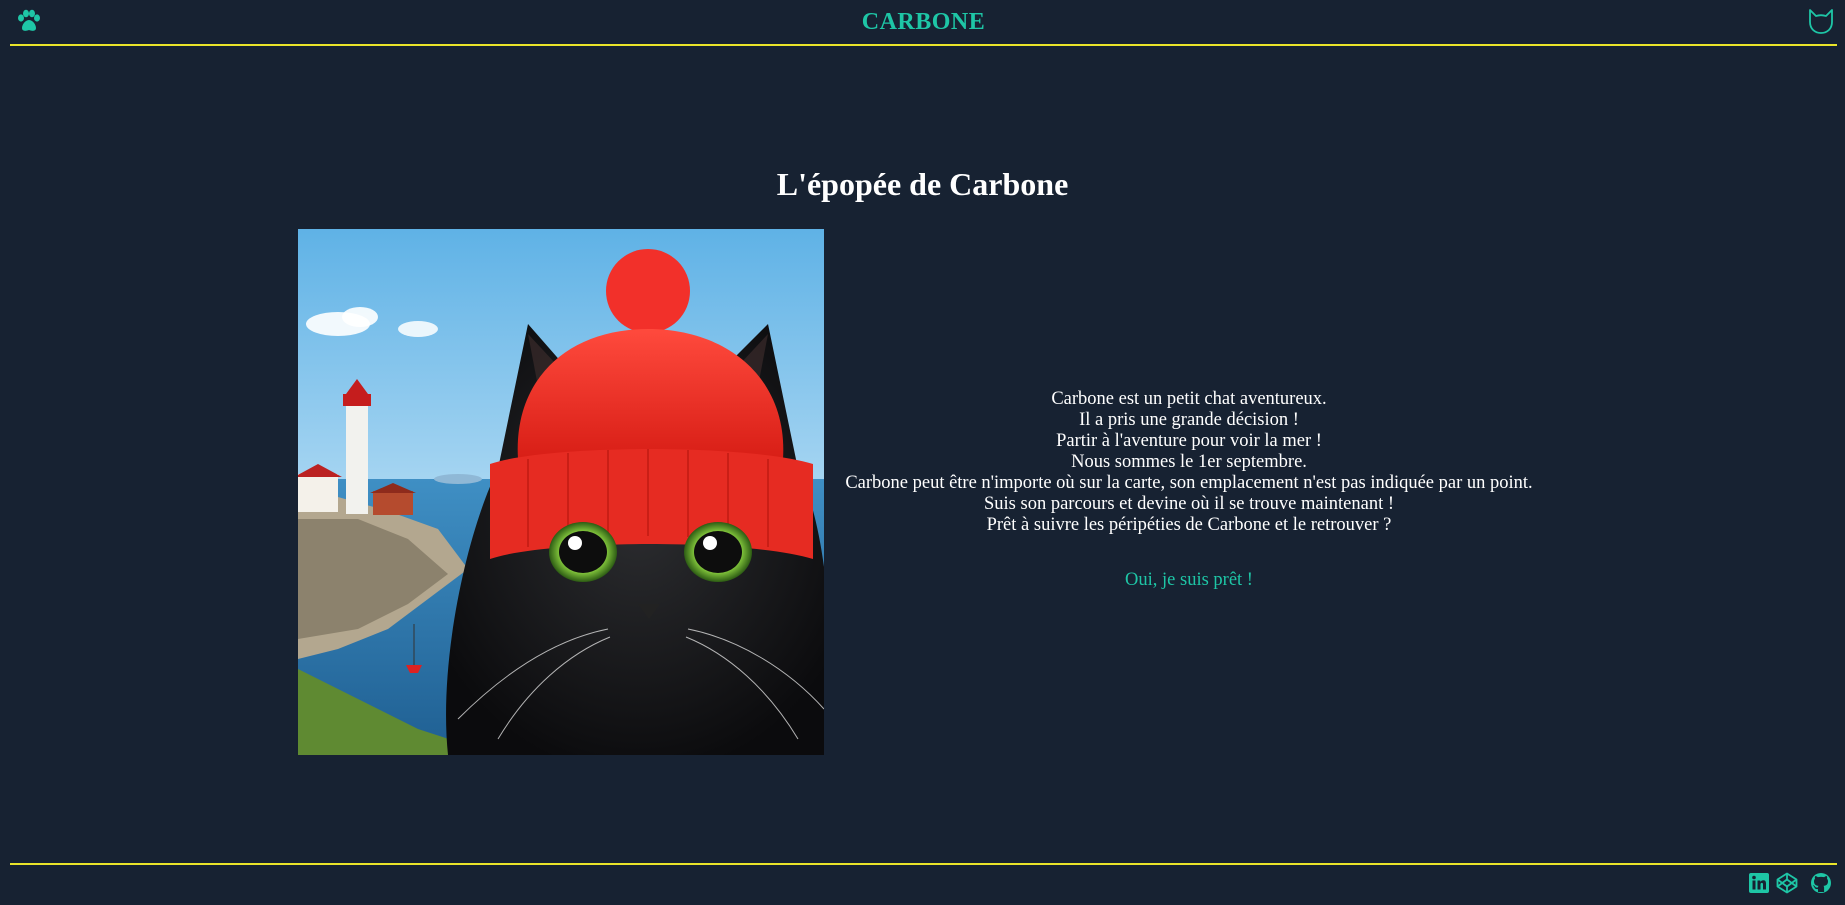 The height and width of the screenshot is (905, 1845). Describe the element at coordinates (923, 864) in the screenshot. I see `footer-divider` at that location.